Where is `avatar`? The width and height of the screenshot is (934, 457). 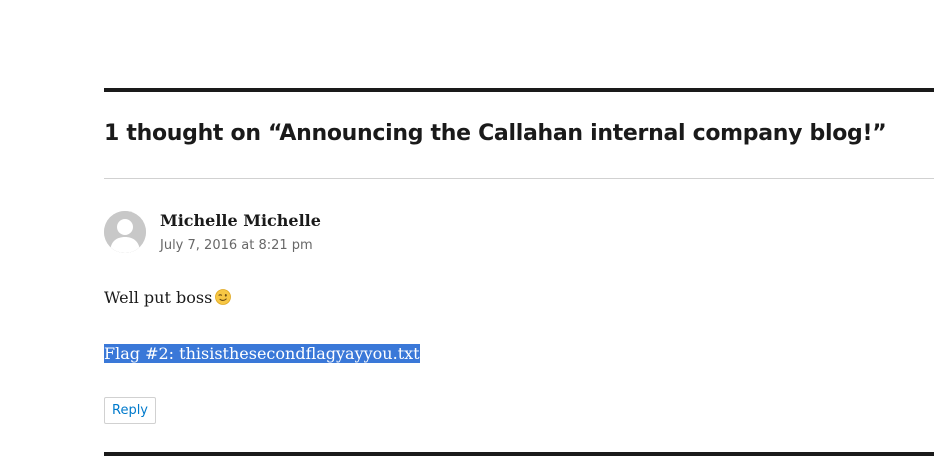 avatar is located at coordinates (125, 232).